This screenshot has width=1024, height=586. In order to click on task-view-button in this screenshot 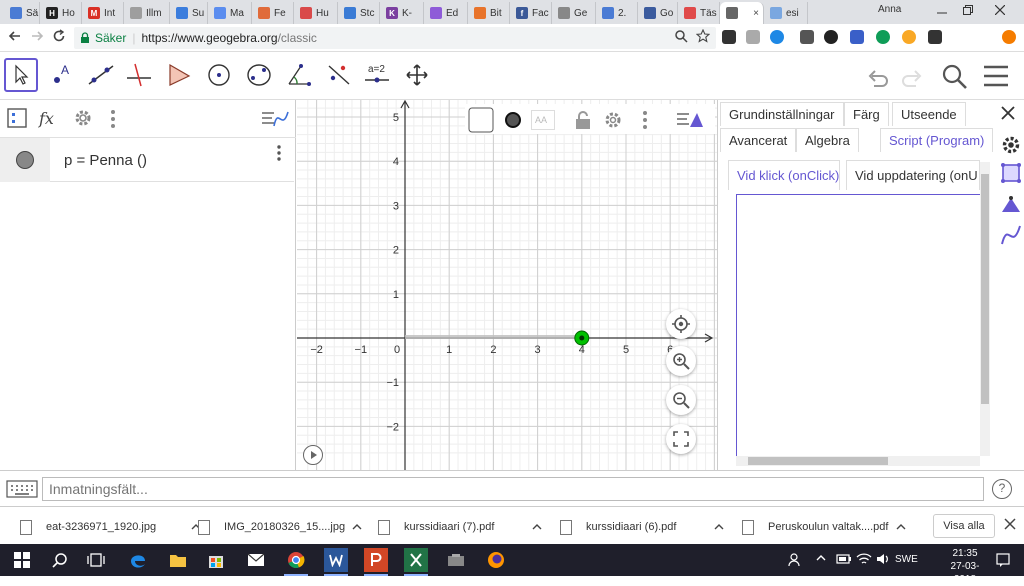, I will do `click(96, 560)`.